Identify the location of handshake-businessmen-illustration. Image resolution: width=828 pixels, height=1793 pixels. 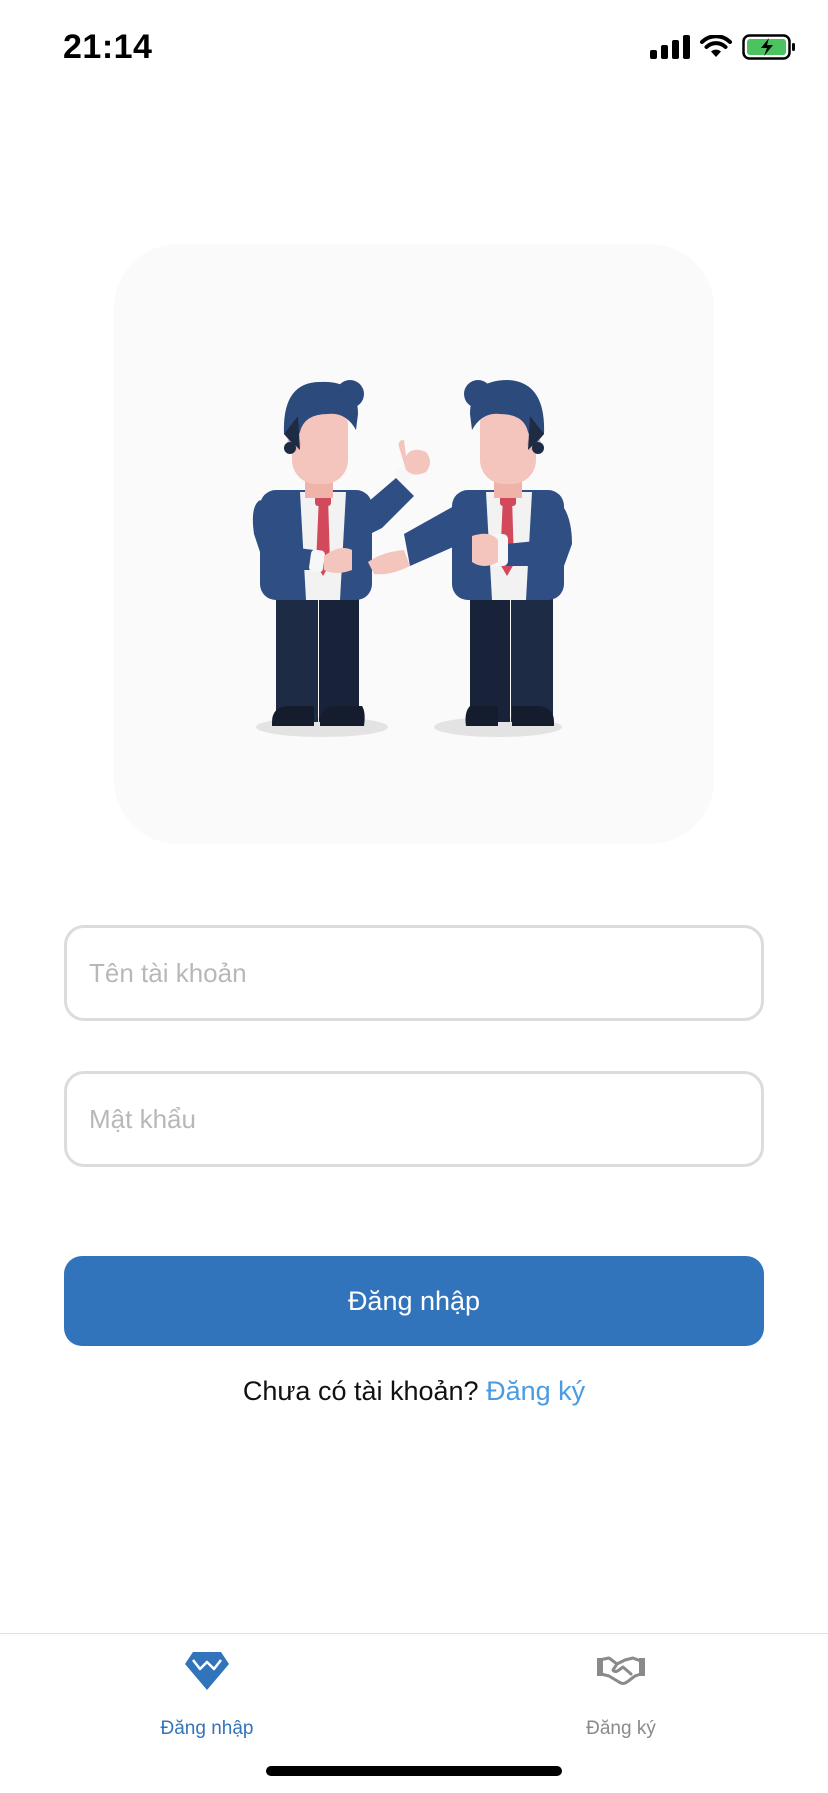
(412, 558).